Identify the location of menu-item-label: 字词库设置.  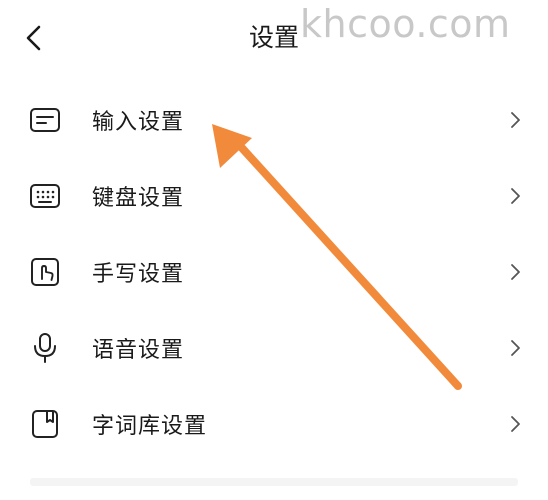
(150, 426).